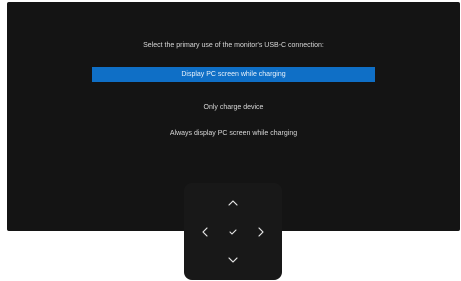 Image resolution: width=461 pixels, height=281 pixels. I want to click on nav-down-button, so click(233, 260).